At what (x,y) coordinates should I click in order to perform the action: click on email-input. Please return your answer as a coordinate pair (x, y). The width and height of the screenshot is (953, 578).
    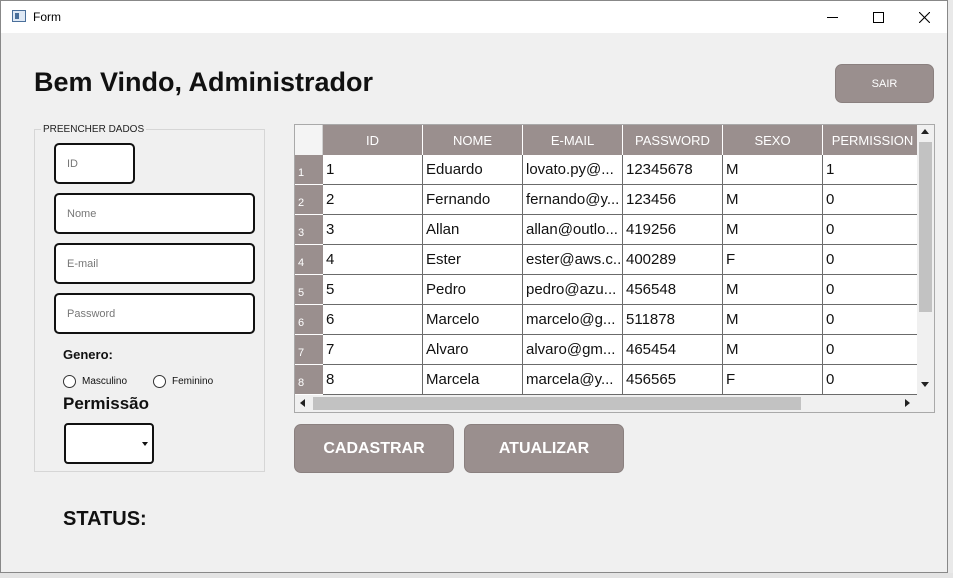
    Looking at the image, I should click on (154, 263).